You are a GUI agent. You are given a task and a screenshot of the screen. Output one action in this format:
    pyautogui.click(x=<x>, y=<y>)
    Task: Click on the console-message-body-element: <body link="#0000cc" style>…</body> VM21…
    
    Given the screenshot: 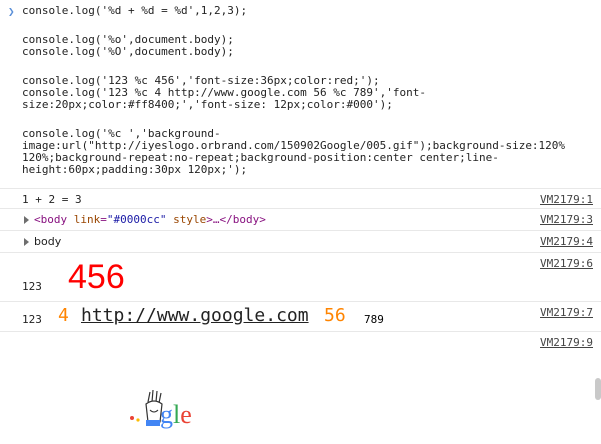 What is the action you would take?
    pyautogui.click(x=300, y=219)
    